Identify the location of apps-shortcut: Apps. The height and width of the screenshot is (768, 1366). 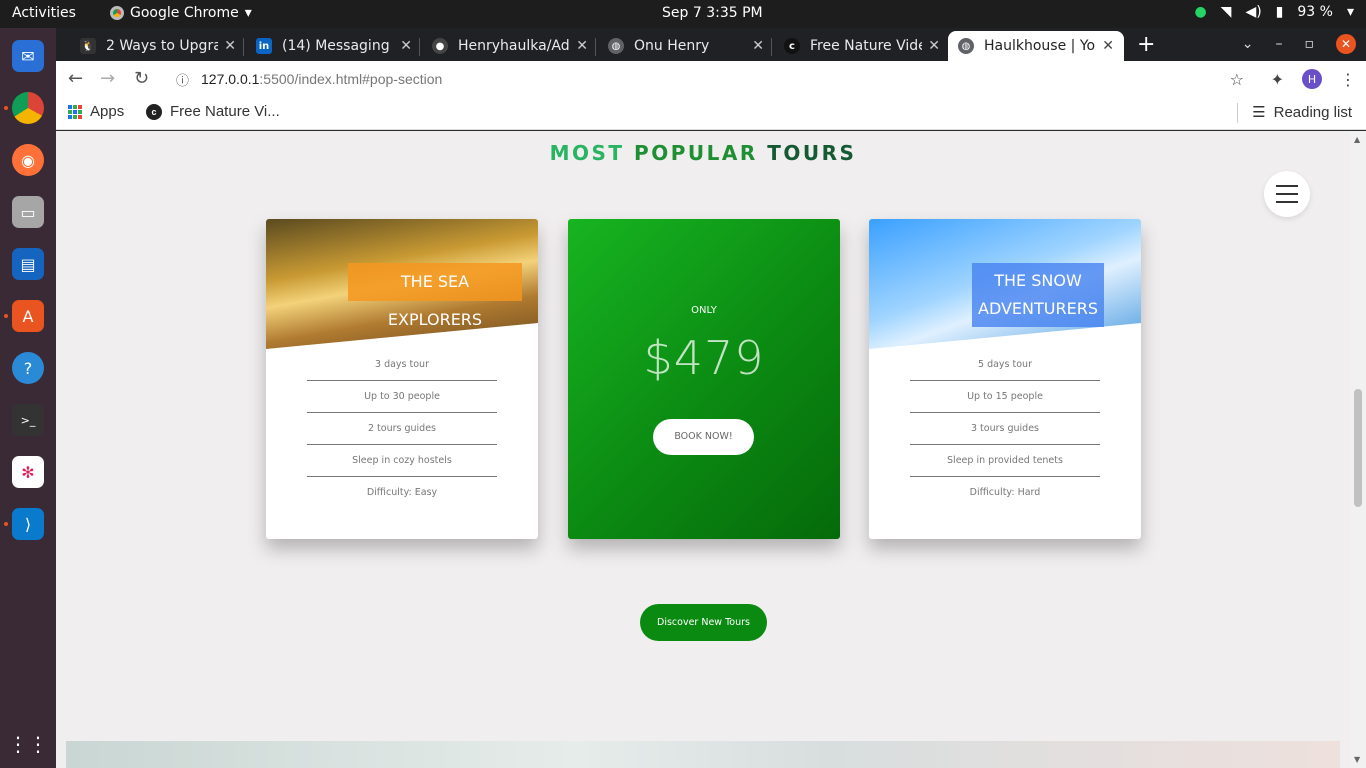
(96, 111).